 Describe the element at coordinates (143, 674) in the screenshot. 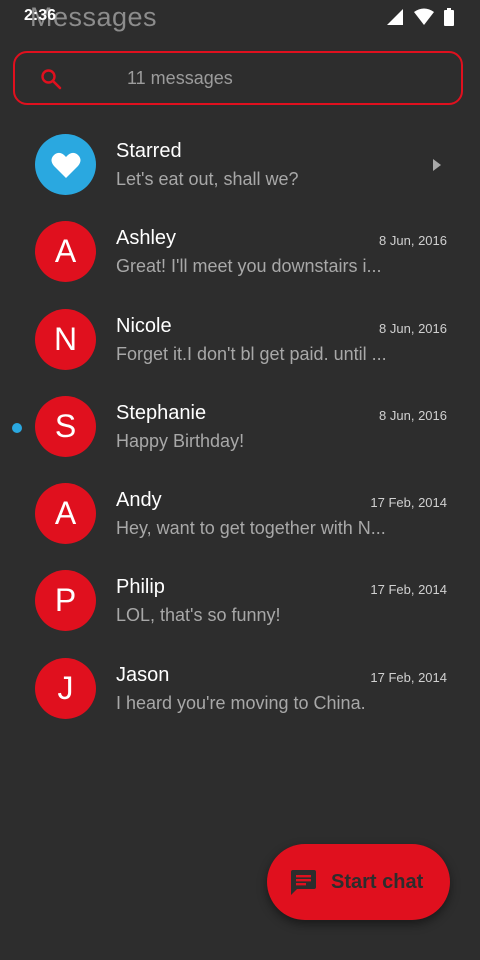

I see `conversation-name: Jason` at that location.